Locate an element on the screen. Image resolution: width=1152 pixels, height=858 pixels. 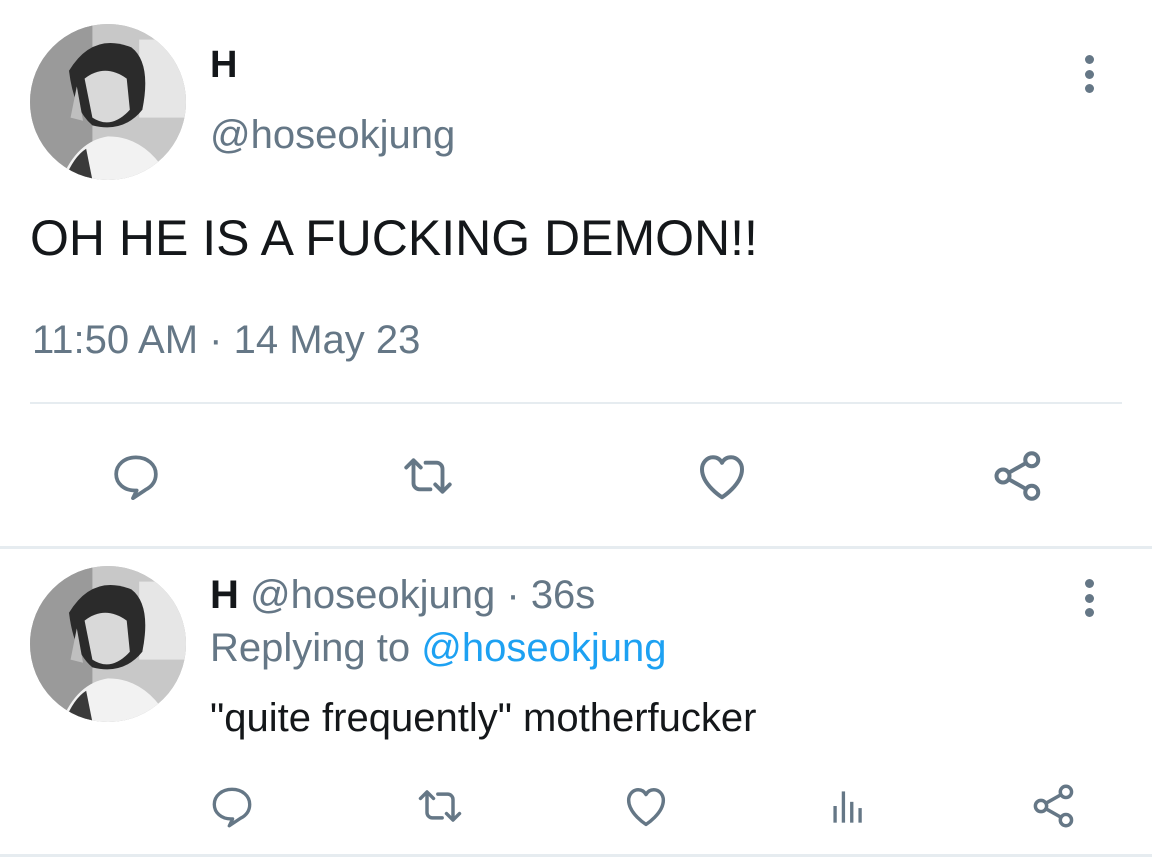
replying-prefix: Replying to is located at coordinates (310, 648).